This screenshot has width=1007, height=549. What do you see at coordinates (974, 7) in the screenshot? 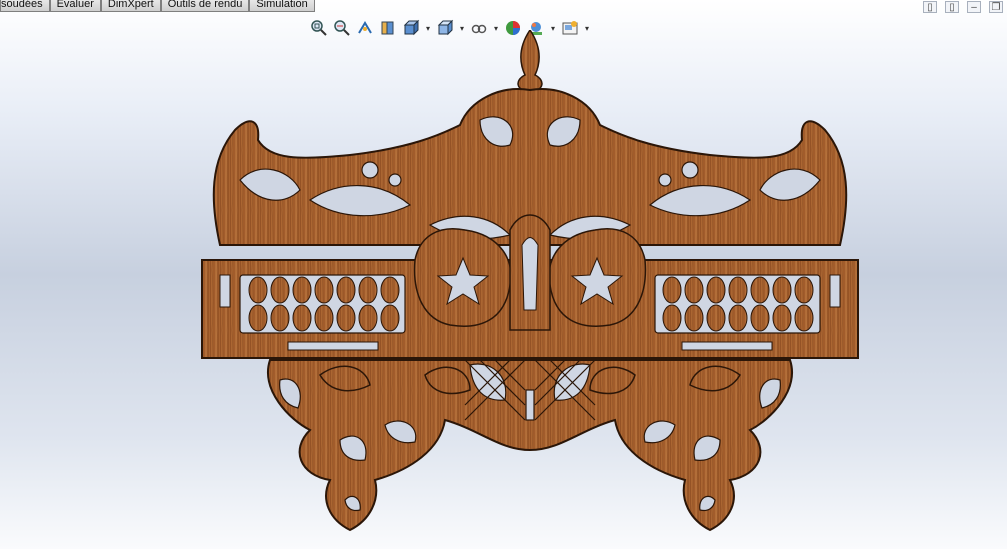
I see `minimize-icon: –` at bounding box center [974, 7].